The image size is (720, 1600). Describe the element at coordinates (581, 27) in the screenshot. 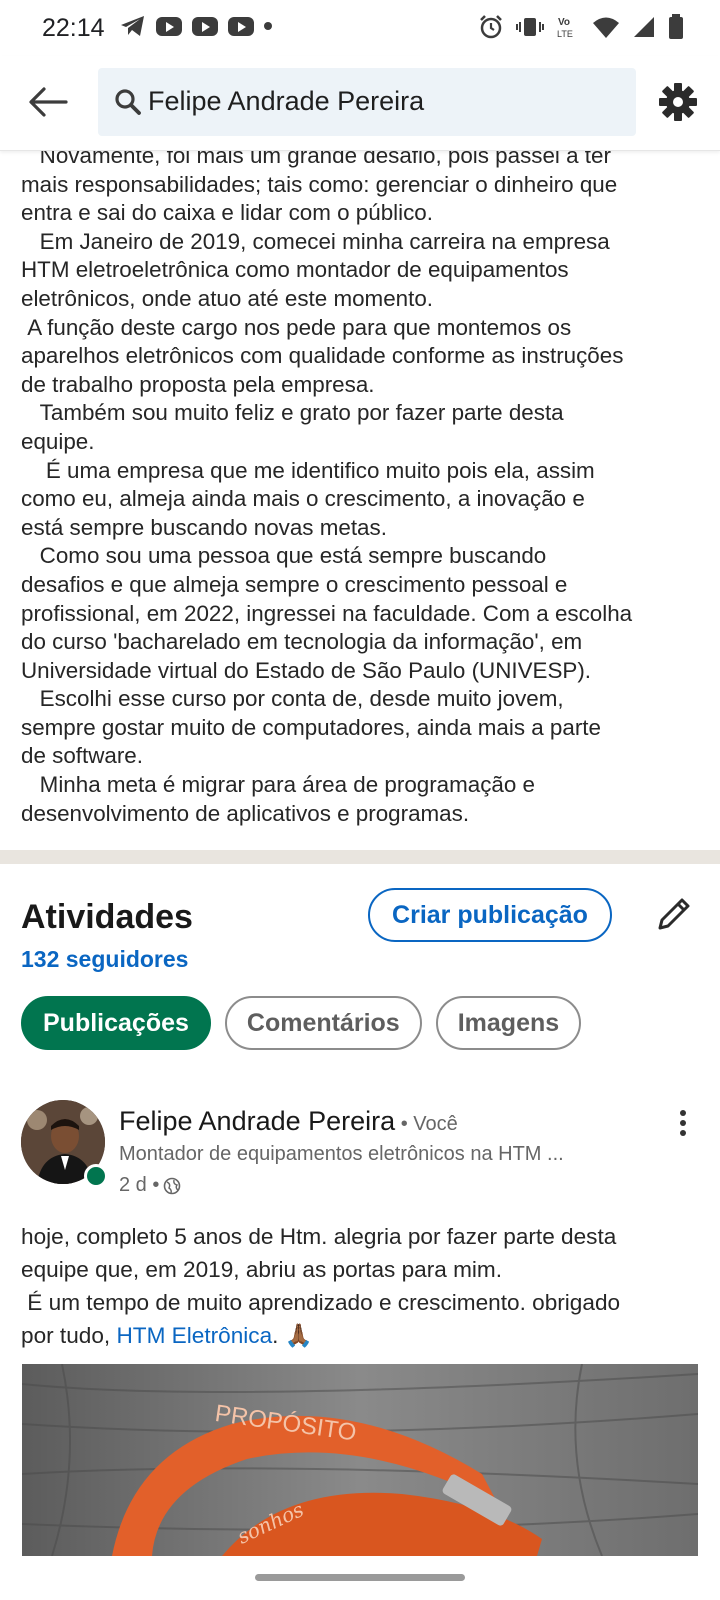

I see `system-icons: Vo LTE` at that location.